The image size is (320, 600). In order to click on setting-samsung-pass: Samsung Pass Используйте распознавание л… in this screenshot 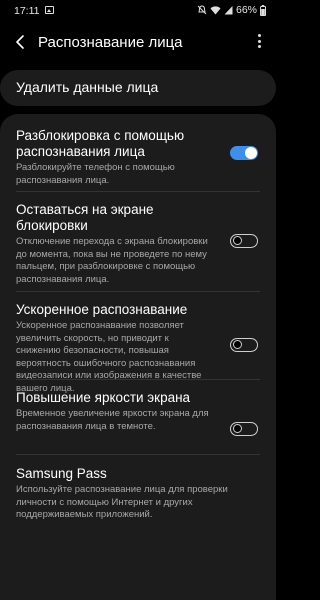, I will do `click(139, 494)`.